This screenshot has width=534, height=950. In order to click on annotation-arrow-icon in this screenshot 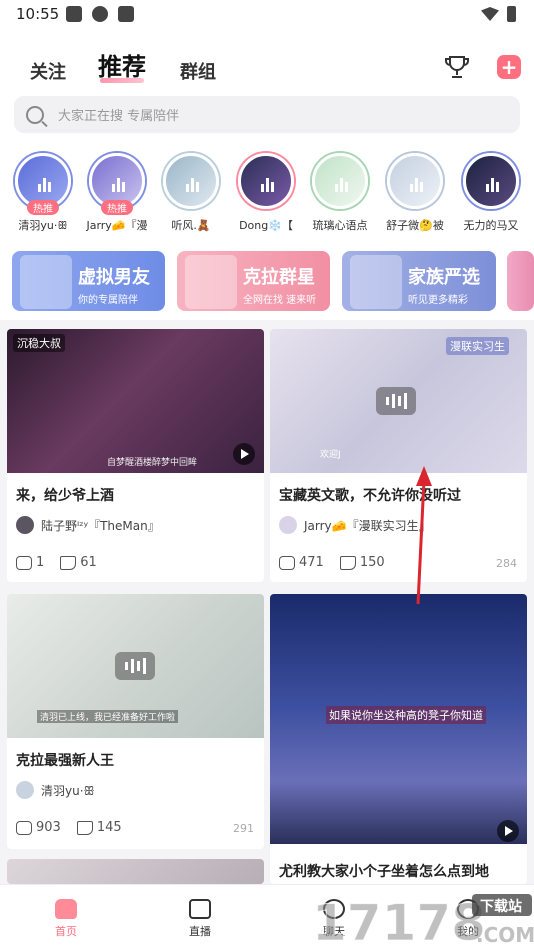, I will do `click(424, 535)`.